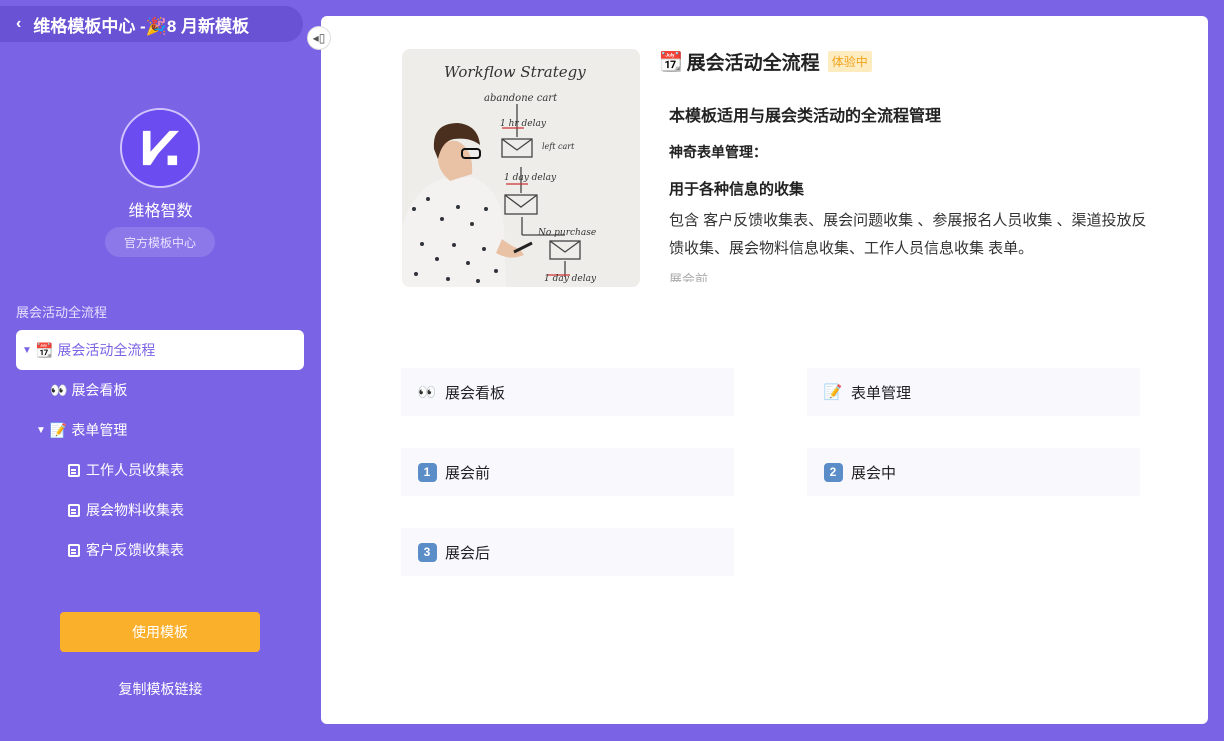 The width and height of the screenshot is (1224, 741). I want to click on description-line: 本模板适用与展会类活动的全流程管理, so click(805, 116).